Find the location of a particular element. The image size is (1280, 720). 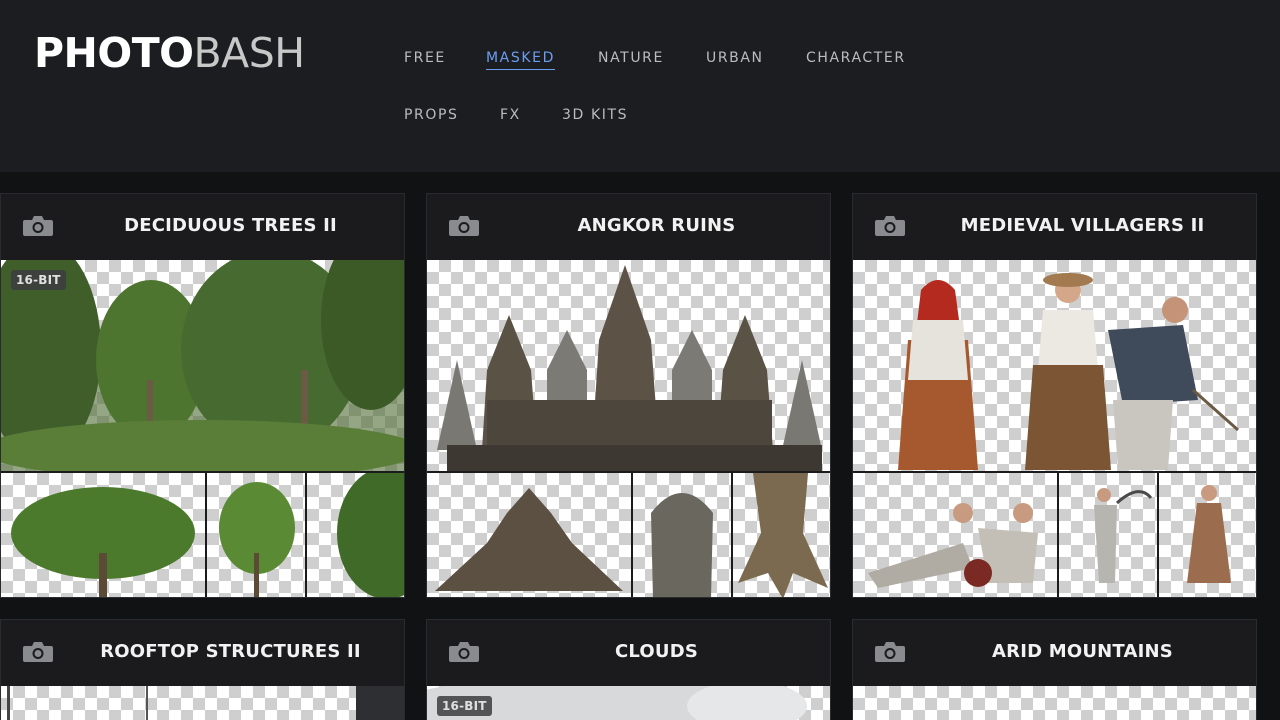

rooftop-image is located at coordinates (205, 703).